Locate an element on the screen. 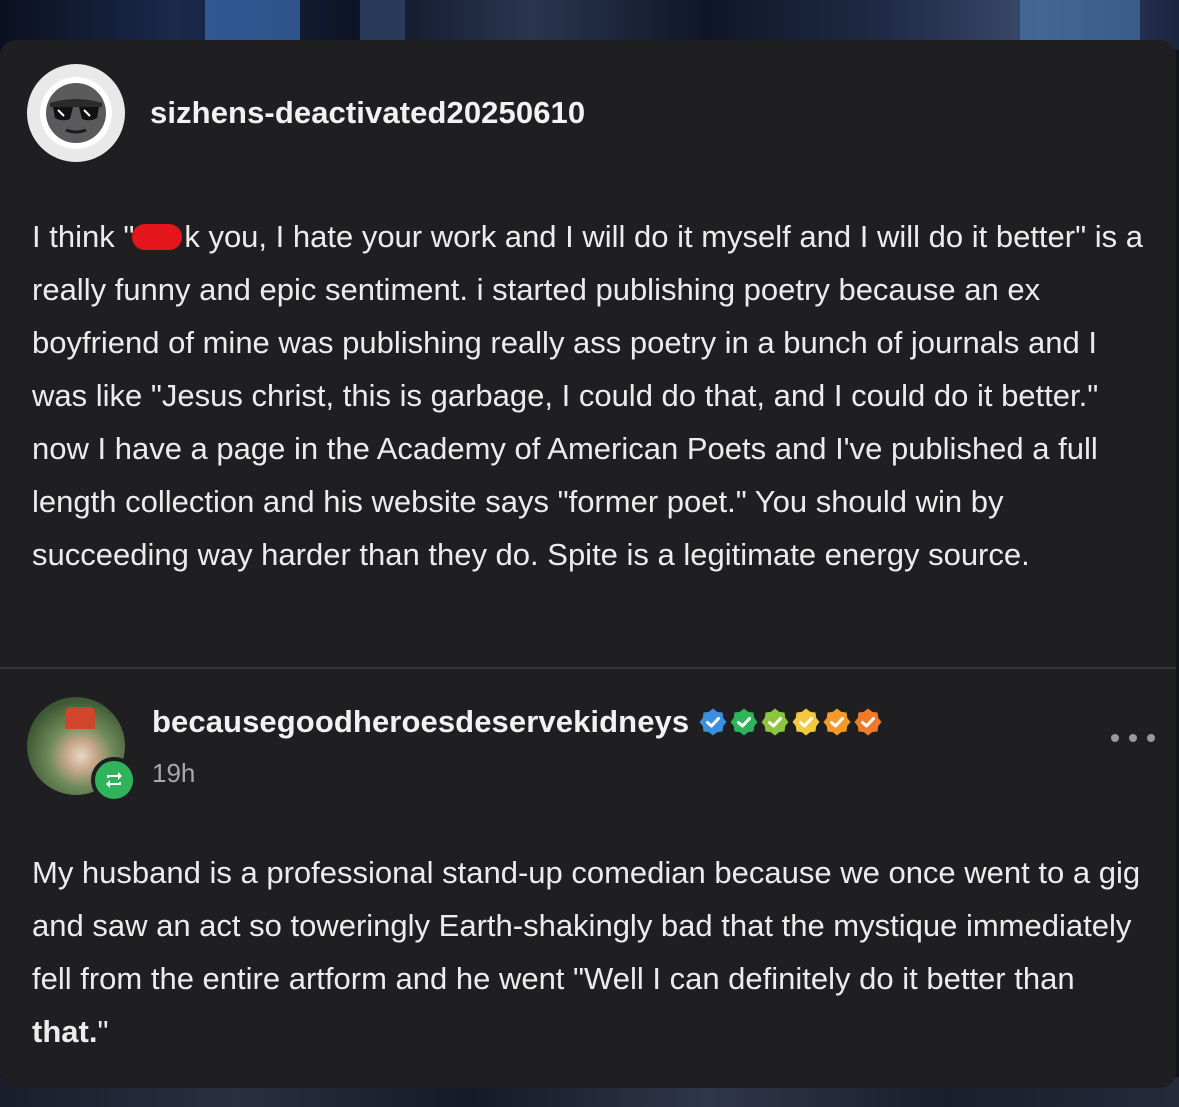  reblog-icon is located at coordinates (114, 780).